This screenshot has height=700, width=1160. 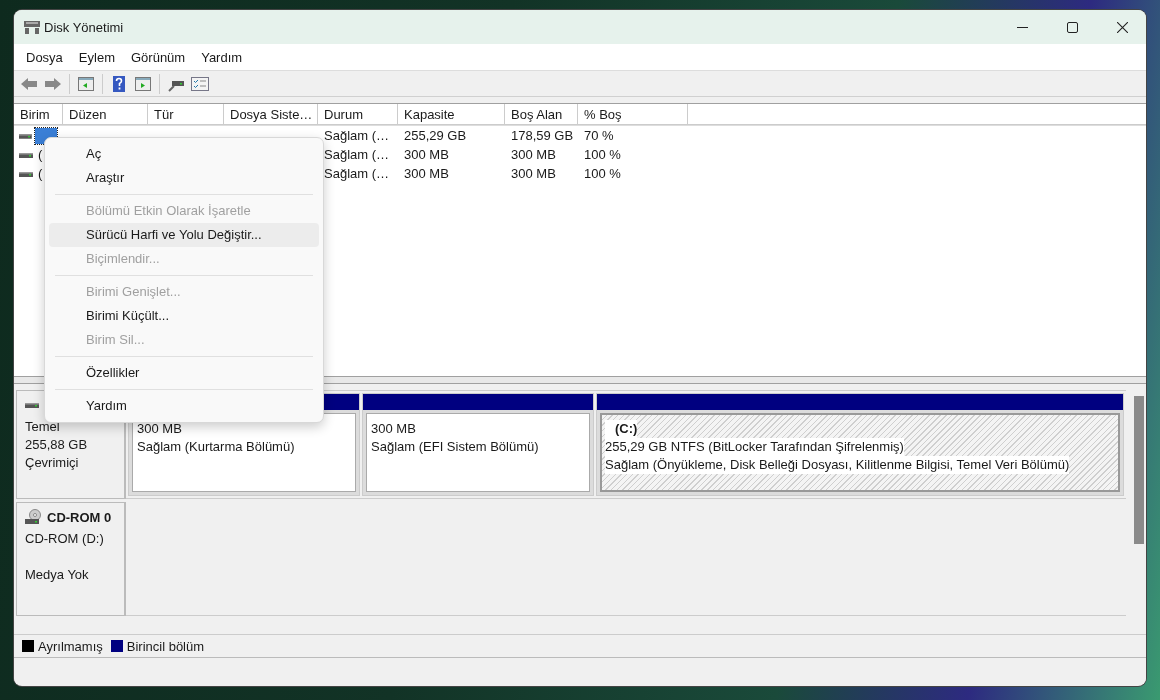 What do you see at coordinates (621, 429) in the screenshot?
I see `partition-title: (C:)` at bounding box center [621, 429].